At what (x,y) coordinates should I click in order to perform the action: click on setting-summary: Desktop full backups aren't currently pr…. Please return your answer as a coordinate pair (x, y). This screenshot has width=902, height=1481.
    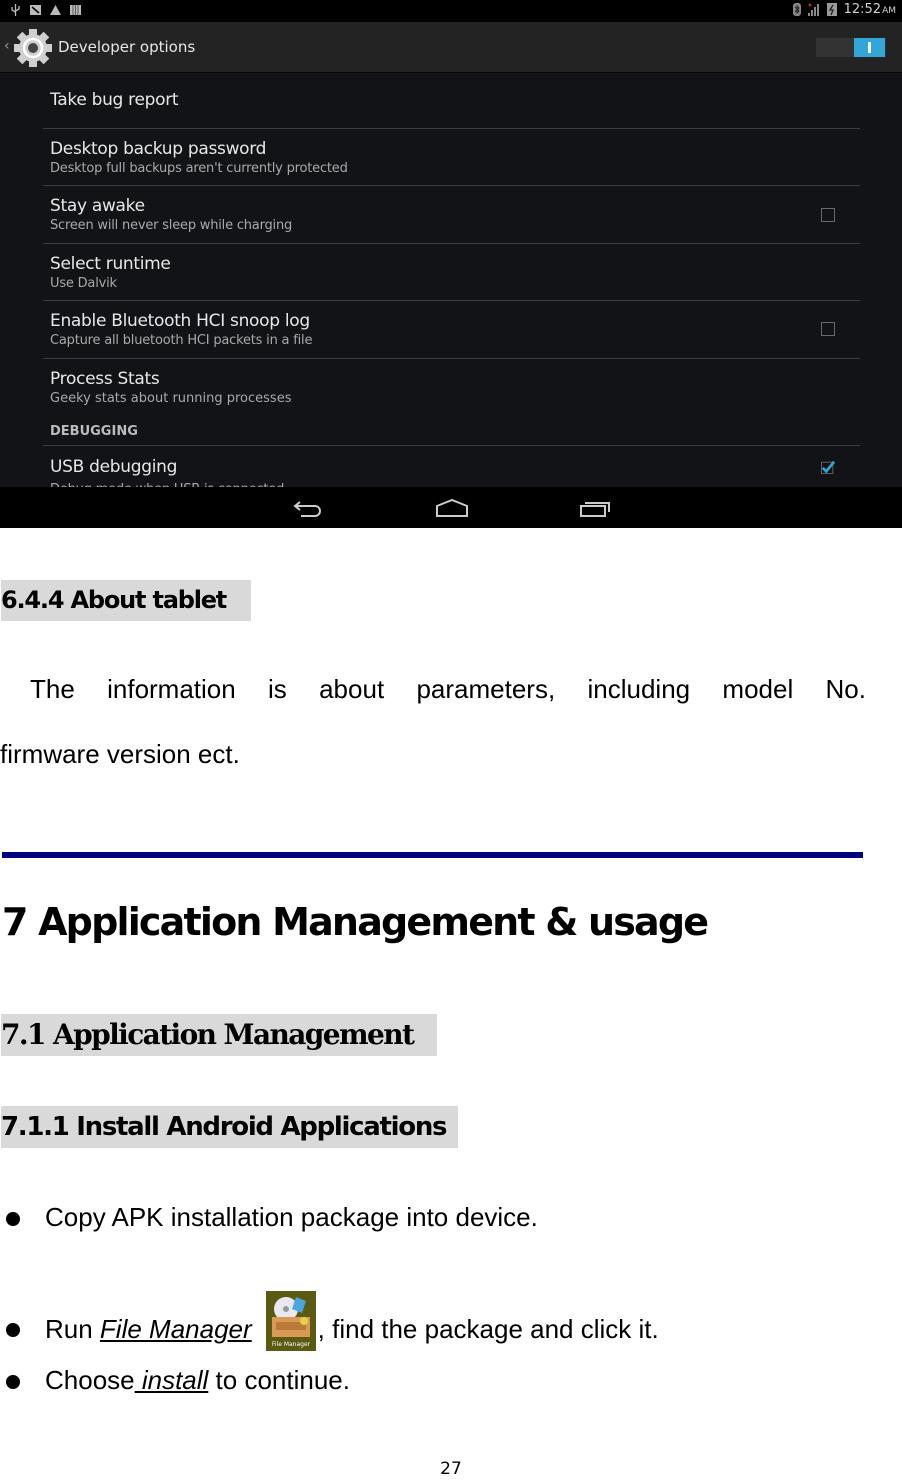
    Looking at the image, I should click on (199, 168).